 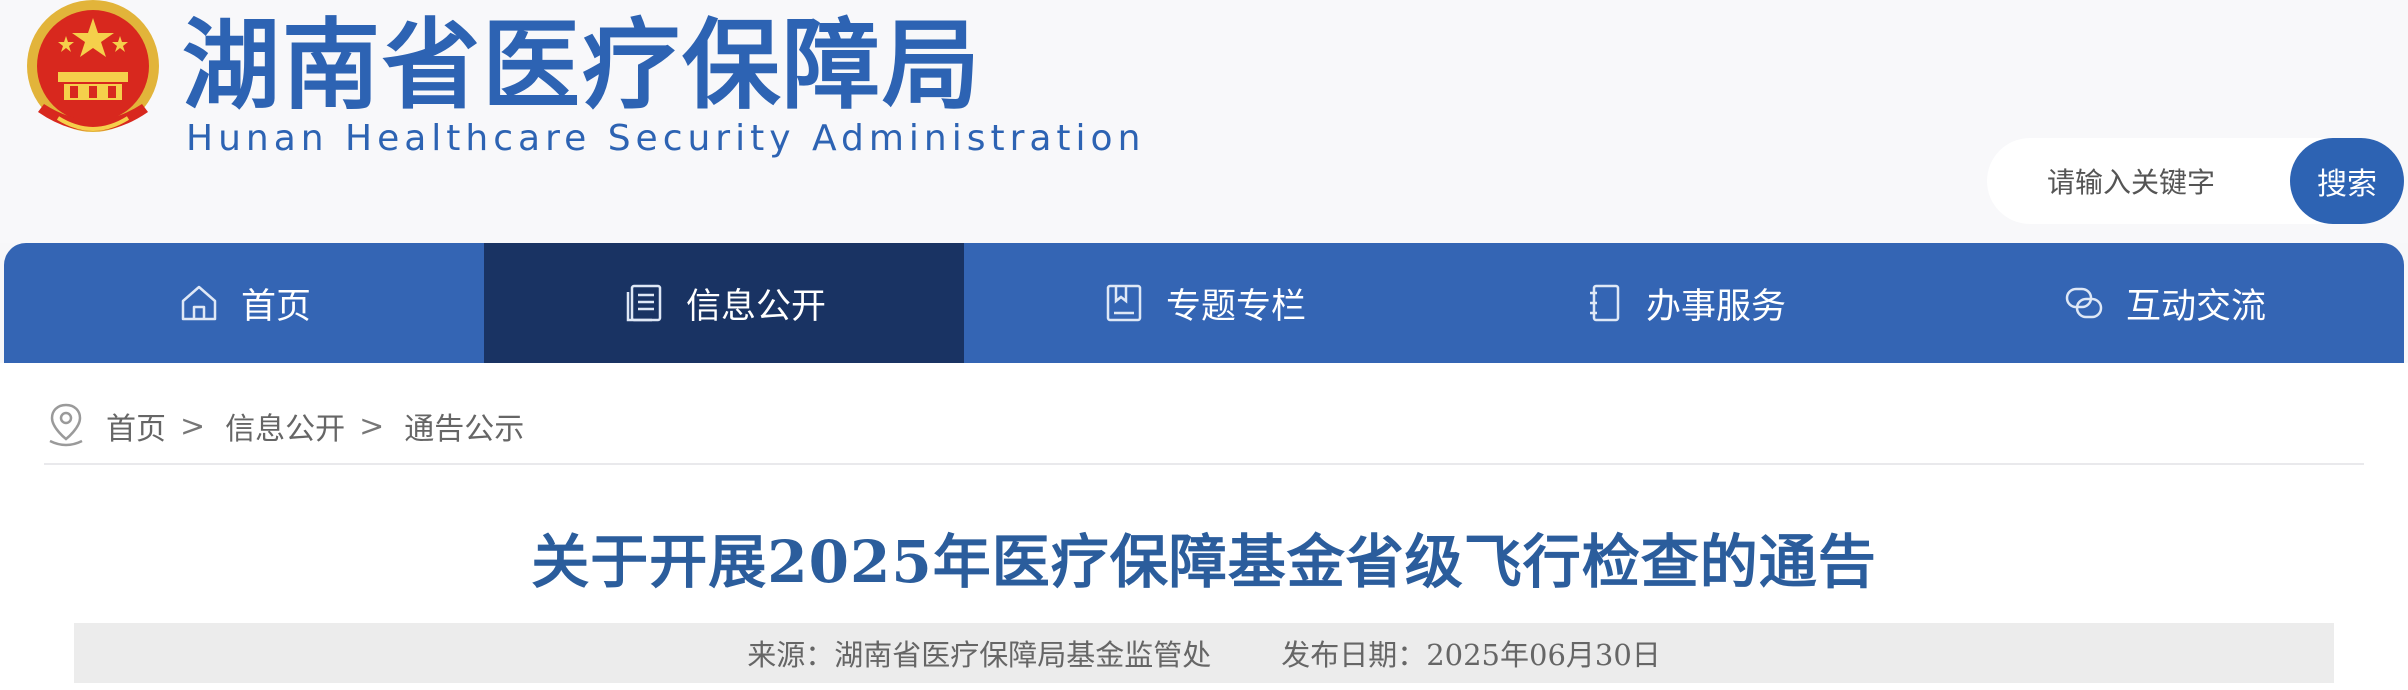 What do you see at coordinates (1204, 464) in the screenshot?
I see `divider` at bounding box center [1204, 464].